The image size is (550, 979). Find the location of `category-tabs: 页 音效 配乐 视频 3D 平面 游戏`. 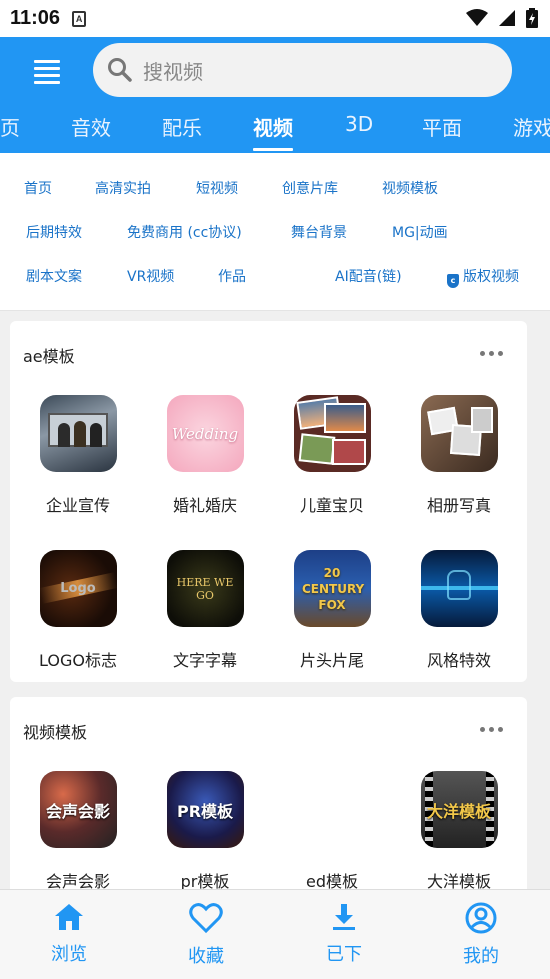

category-tabs: 页 音效 配乐 视频 3D 平面 游戏 is located at coordinates (275, 125).